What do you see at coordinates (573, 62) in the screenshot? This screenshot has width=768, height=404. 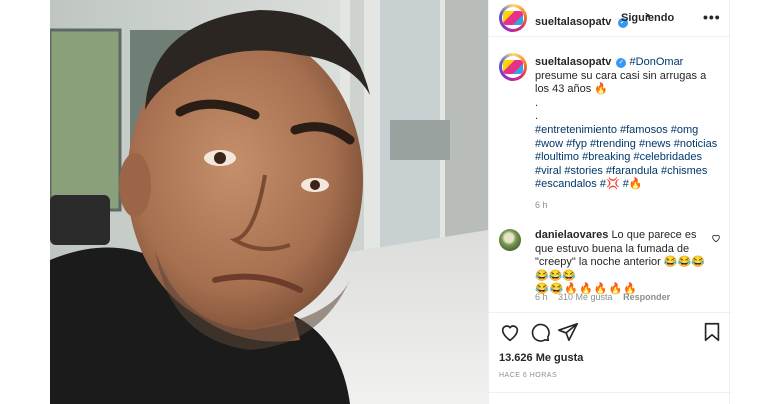 I see `caption-username: sueltalasopatv` at bounding box center [573, 62].